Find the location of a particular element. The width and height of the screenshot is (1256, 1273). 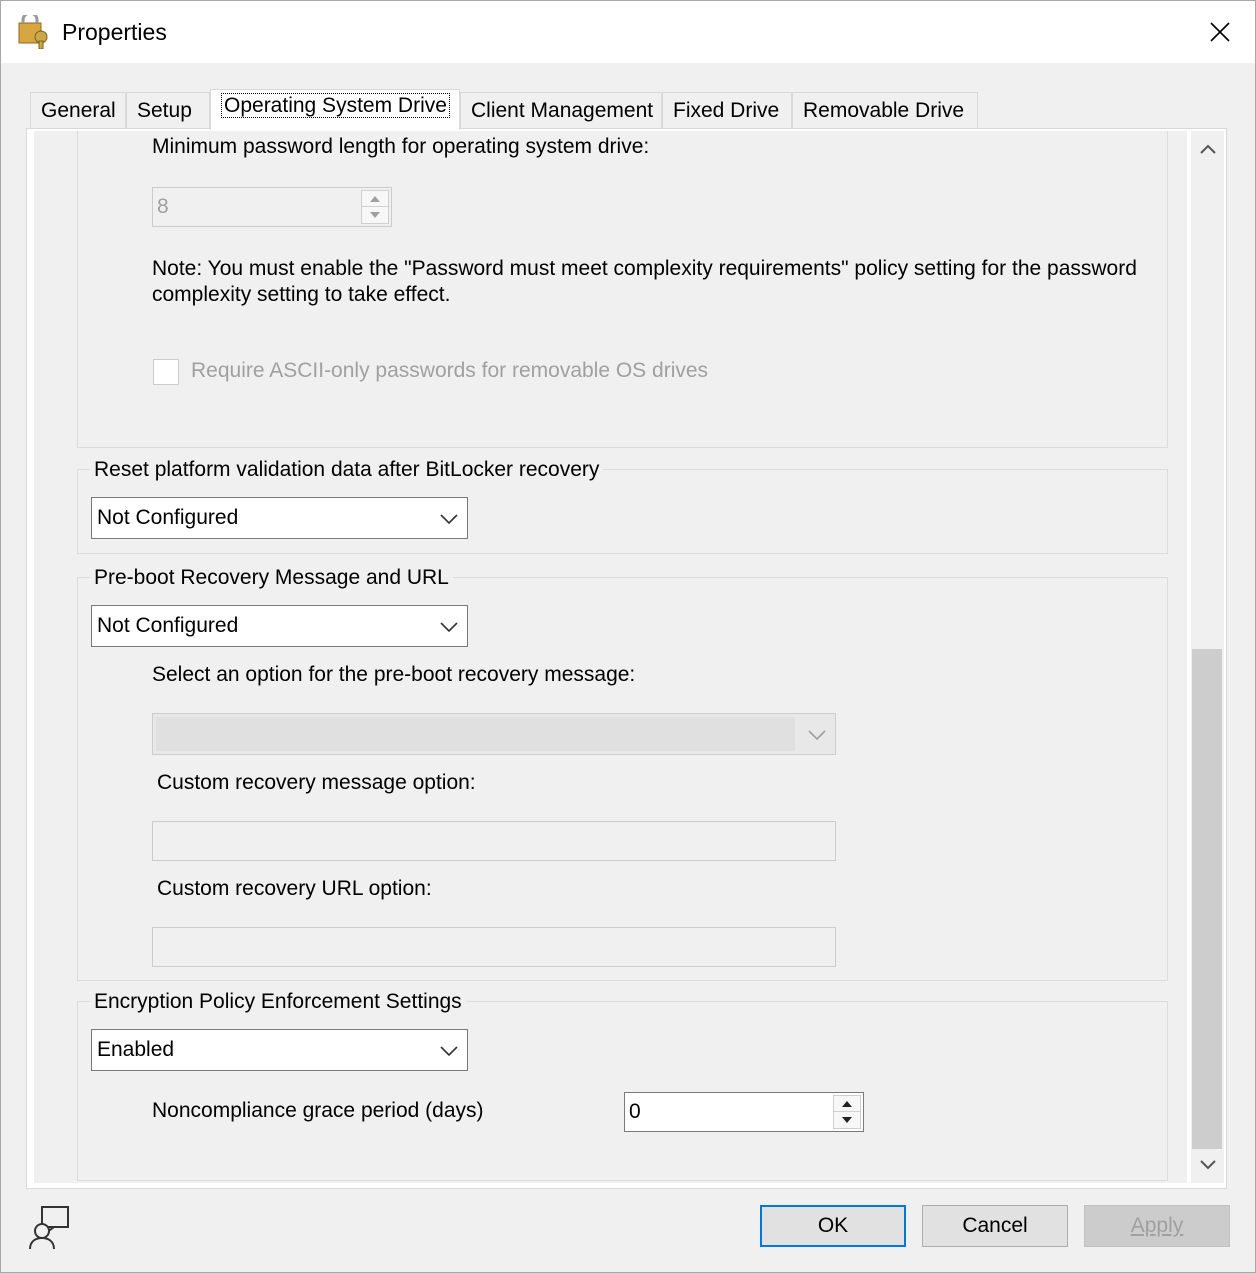

tab-removable-drive: Removable Drive is located at coordinates (885, 110).